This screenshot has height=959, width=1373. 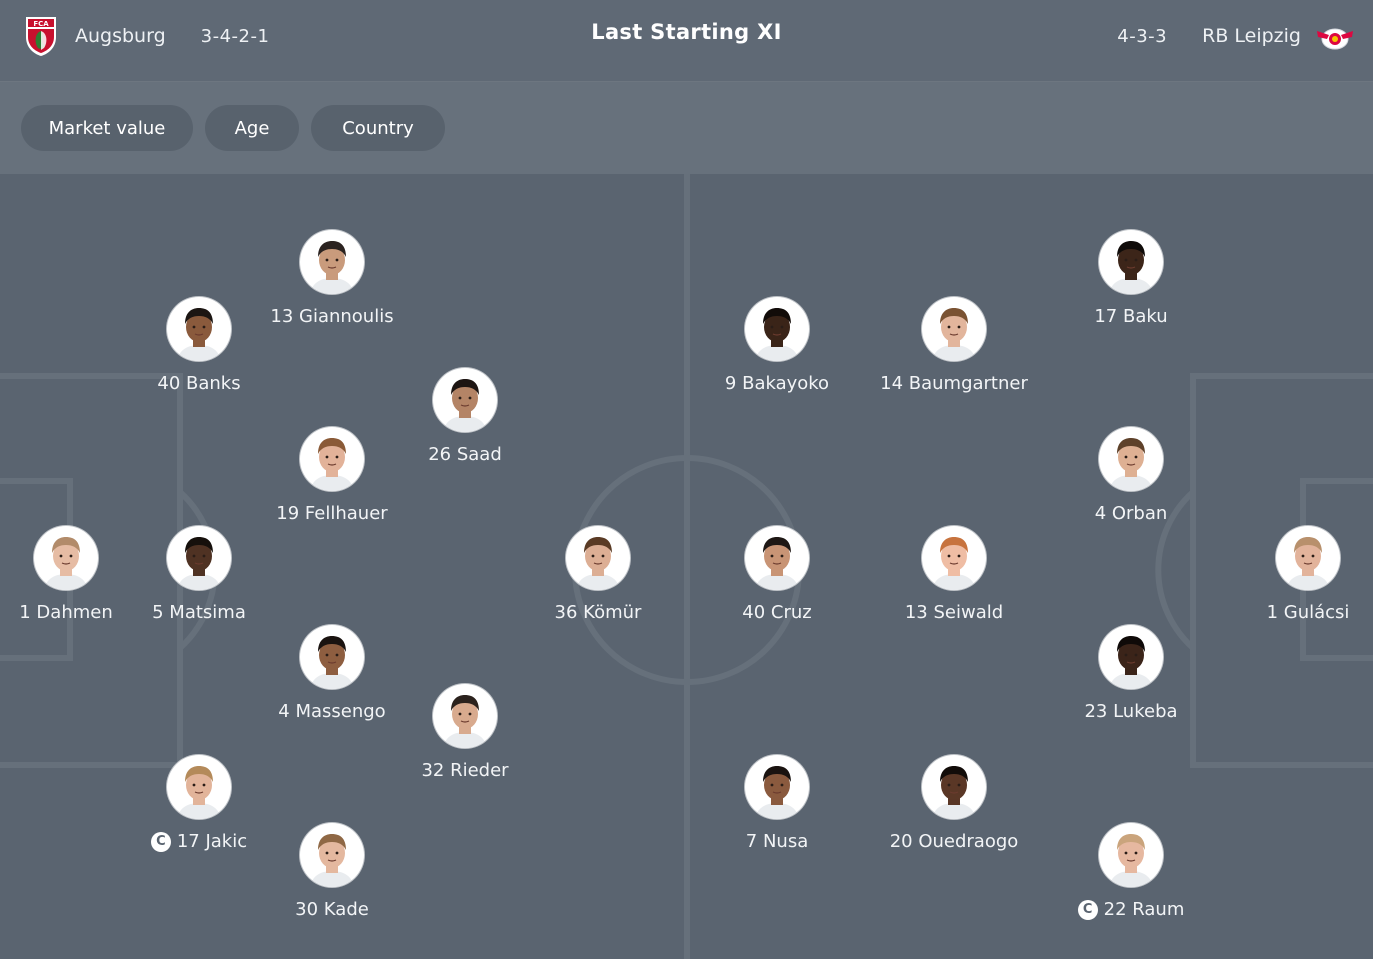 What do you see at coordinates (686, 128) in the screenshot?
I see `filter-bar: Market value Age Country` at bounding box center [686, 128].